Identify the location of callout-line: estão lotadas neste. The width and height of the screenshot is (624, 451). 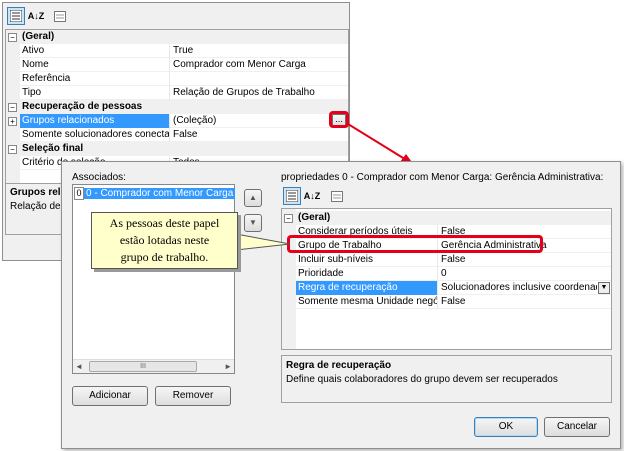
(164, 240).